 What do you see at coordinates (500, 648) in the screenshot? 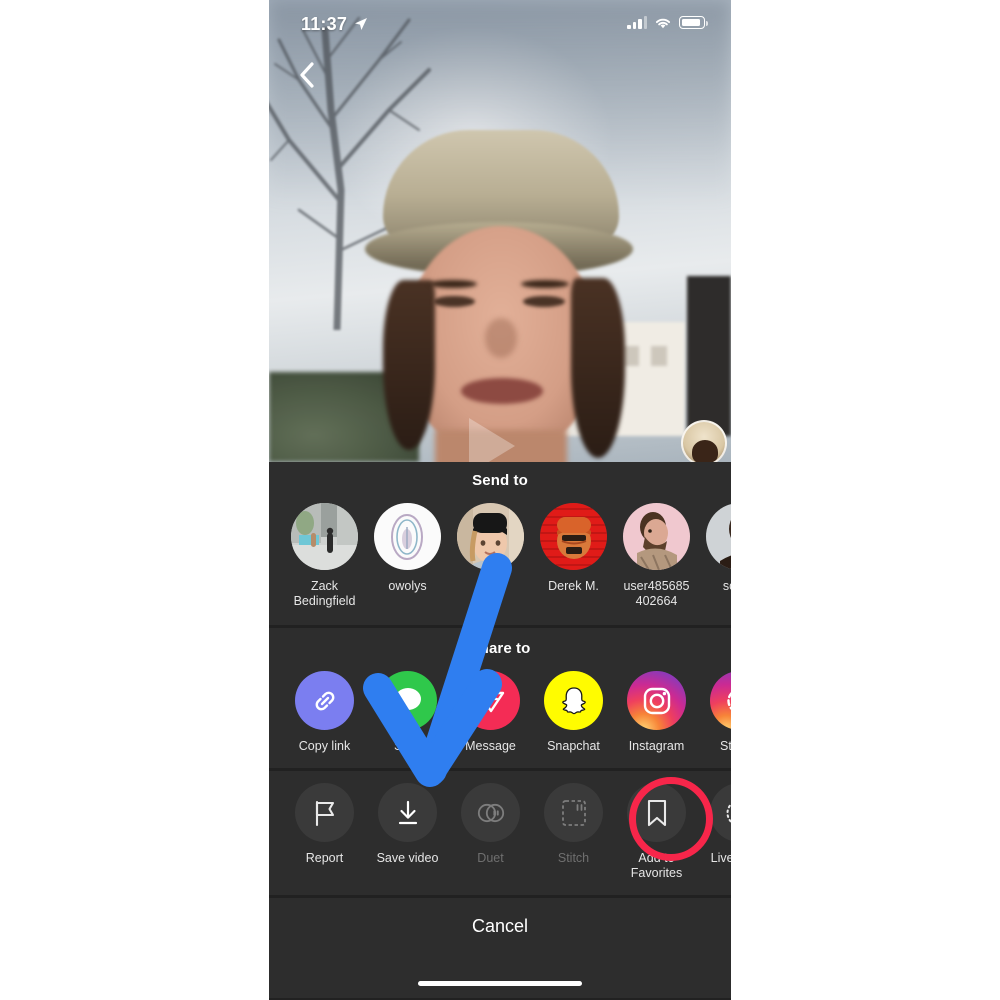
I see `share-to-title: Share to` at bounding box center [500, 648].